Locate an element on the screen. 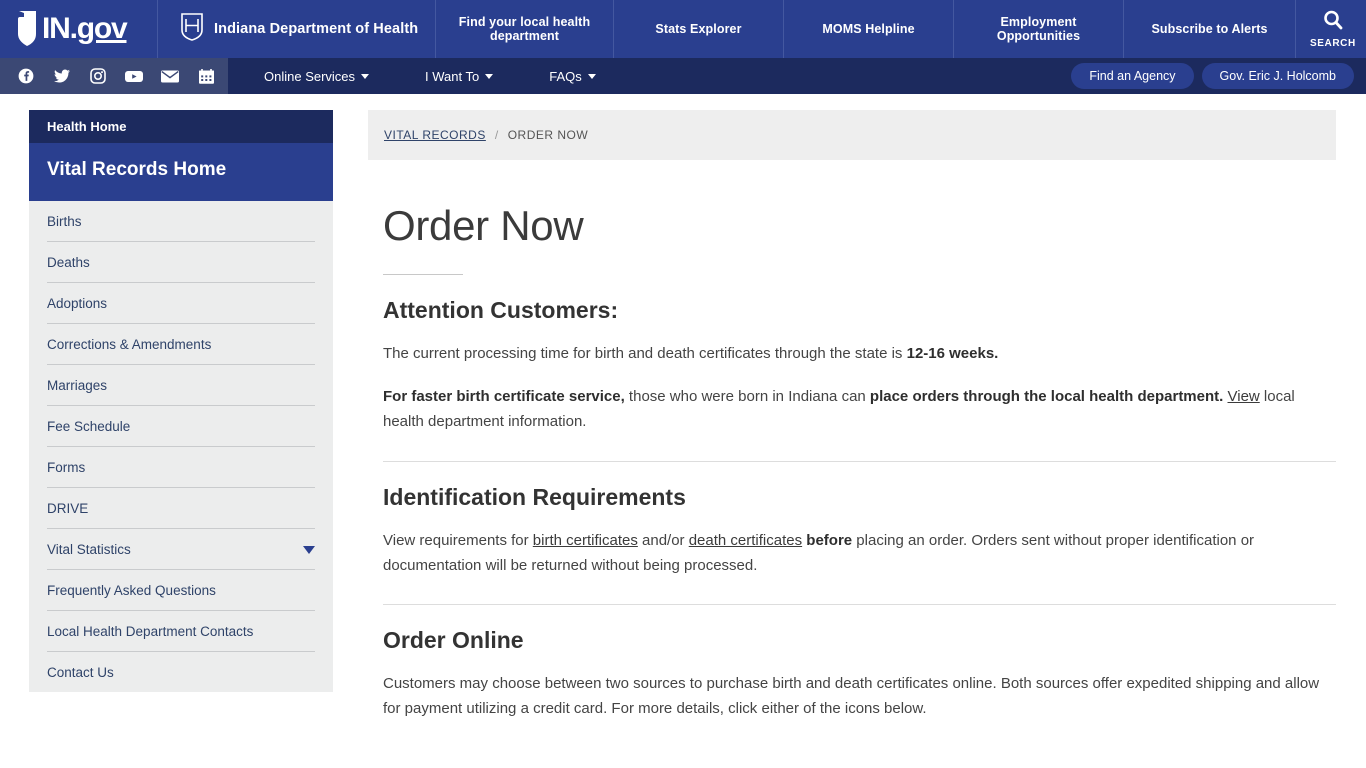 The height and width of the screenshot is (768, 1366). sidebar-item-drive: DRIVE is located at coordinates (181, 508).